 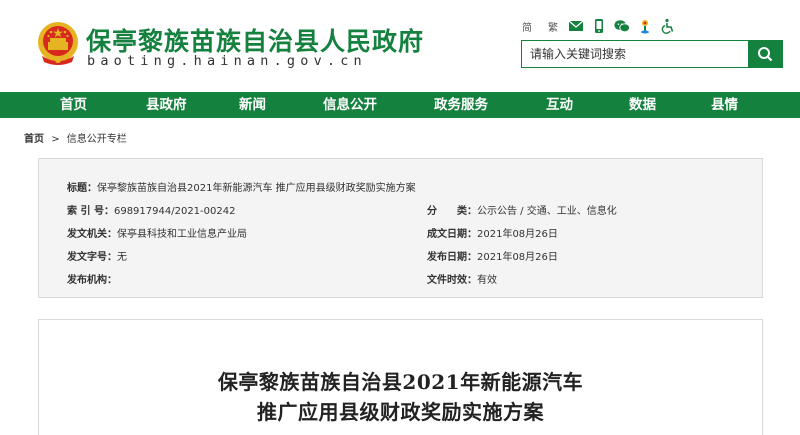 I want to click on info-publisher-row: 发布机构：, so click(x=92, y=278).